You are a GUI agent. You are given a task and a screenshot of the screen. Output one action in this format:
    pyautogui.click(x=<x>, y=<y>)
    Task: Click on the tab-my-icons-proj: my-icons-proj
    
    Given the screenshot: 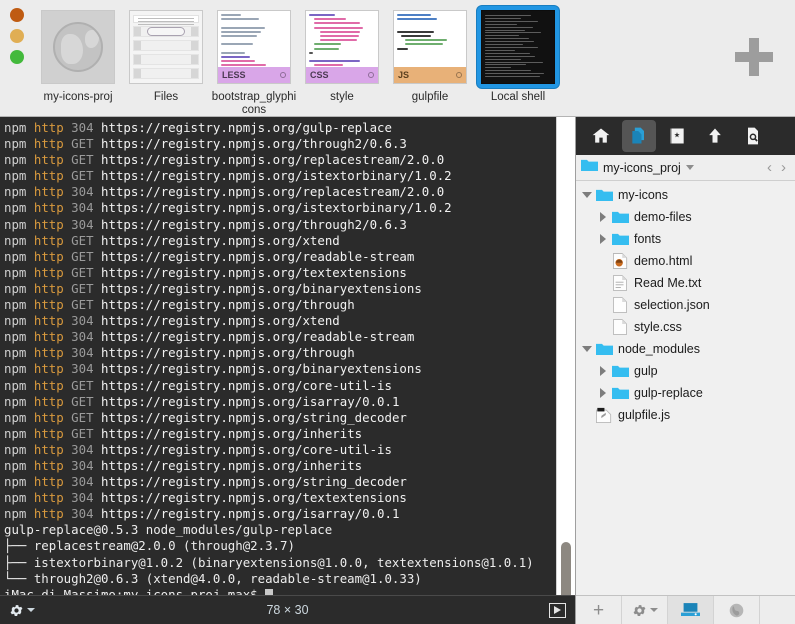 What is the action you would take?
    pyautogui.click(x=78, y=55)
    